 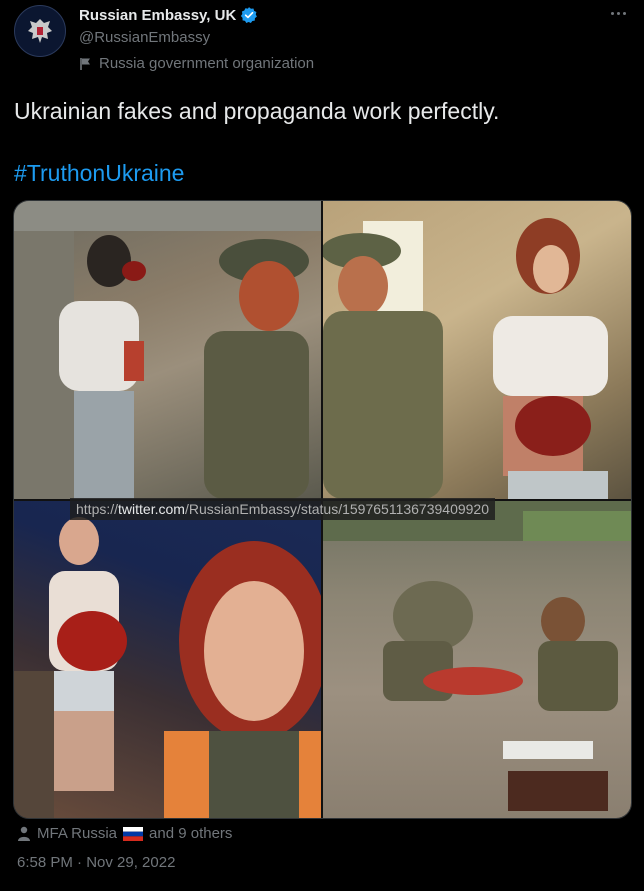 I want to click on tweet-timestamp: 6:58 PM · Nov 29, 2022, so click(x=96, y=862).